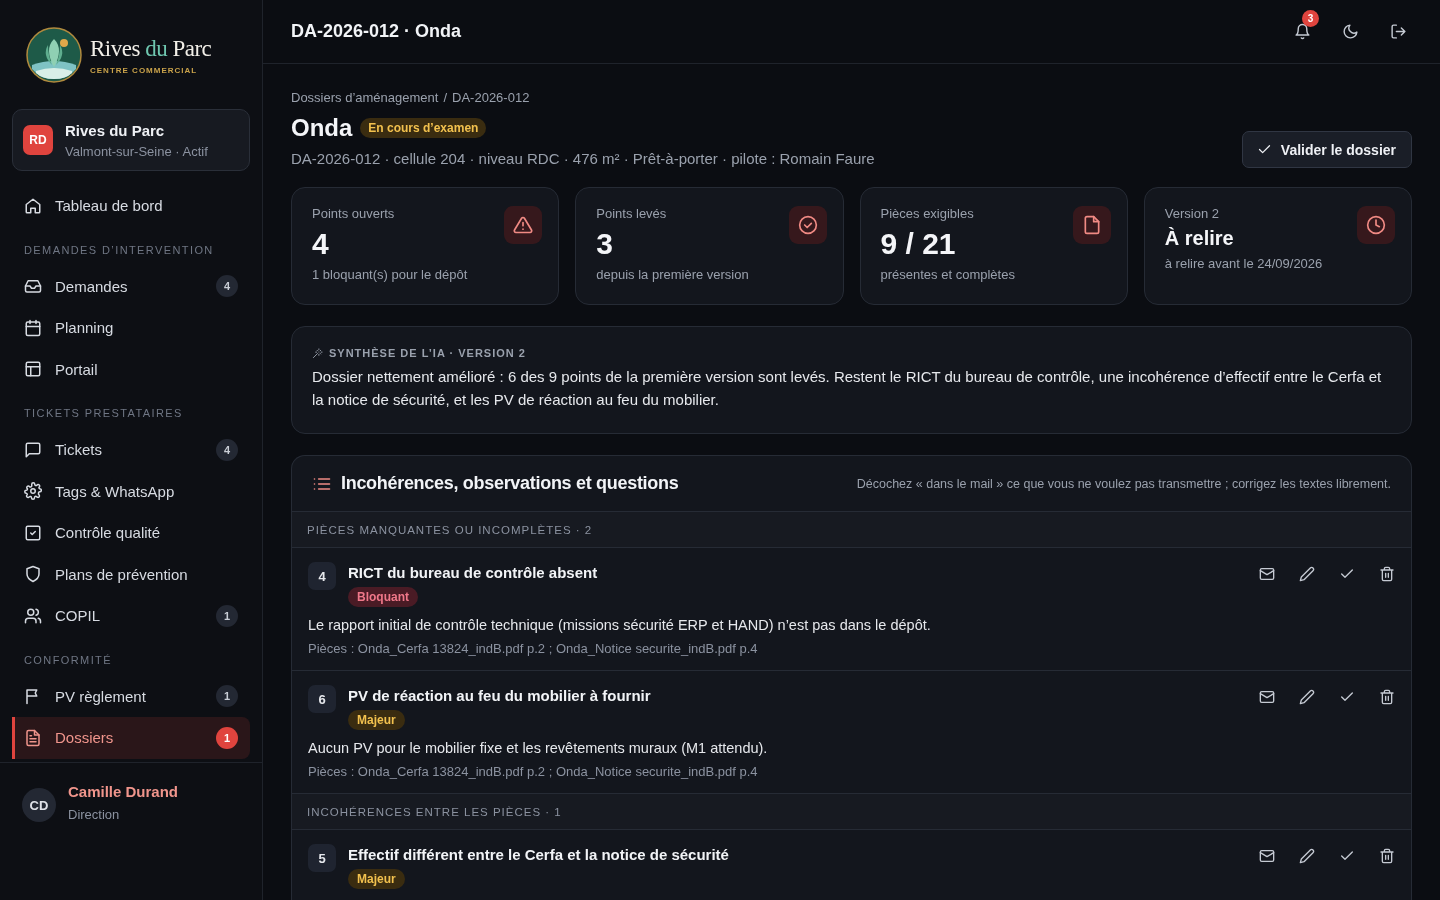  I want to click on stat-label: Points levés, so click(632, 213).